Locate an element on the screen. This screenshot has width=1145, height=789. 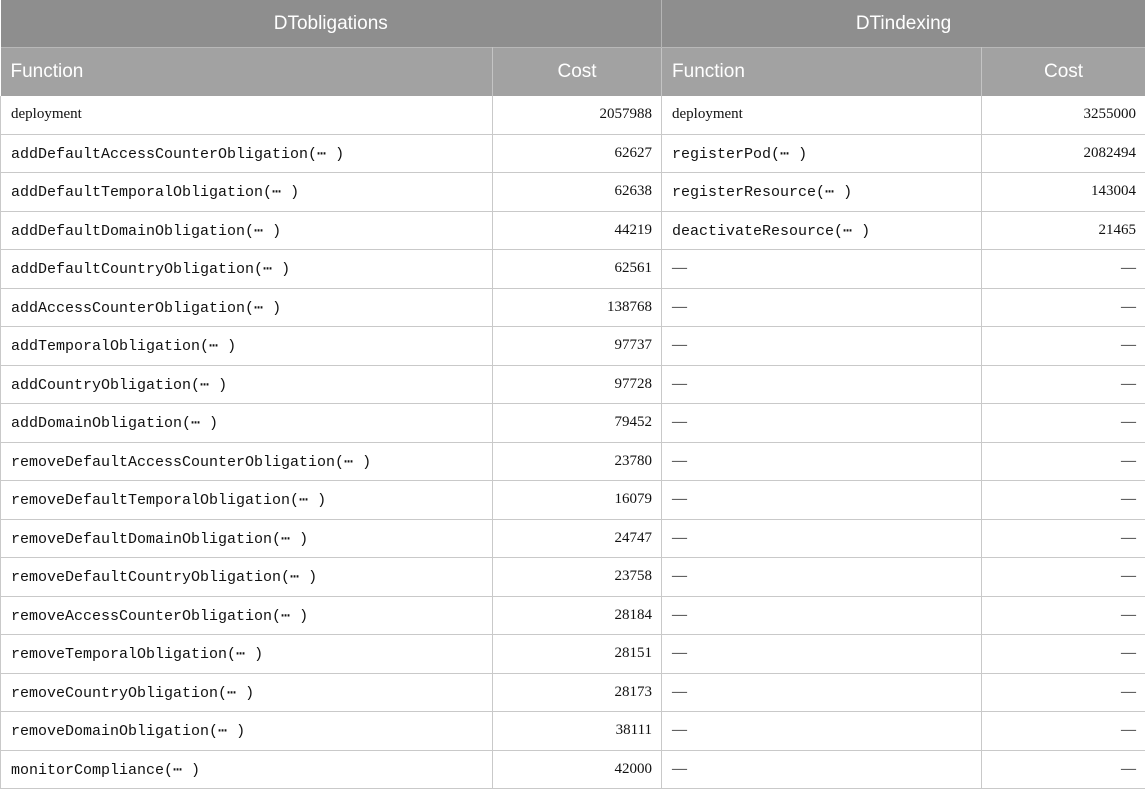
dtobligations-cost-cell: 62627 is located at coordinates (577, 153).